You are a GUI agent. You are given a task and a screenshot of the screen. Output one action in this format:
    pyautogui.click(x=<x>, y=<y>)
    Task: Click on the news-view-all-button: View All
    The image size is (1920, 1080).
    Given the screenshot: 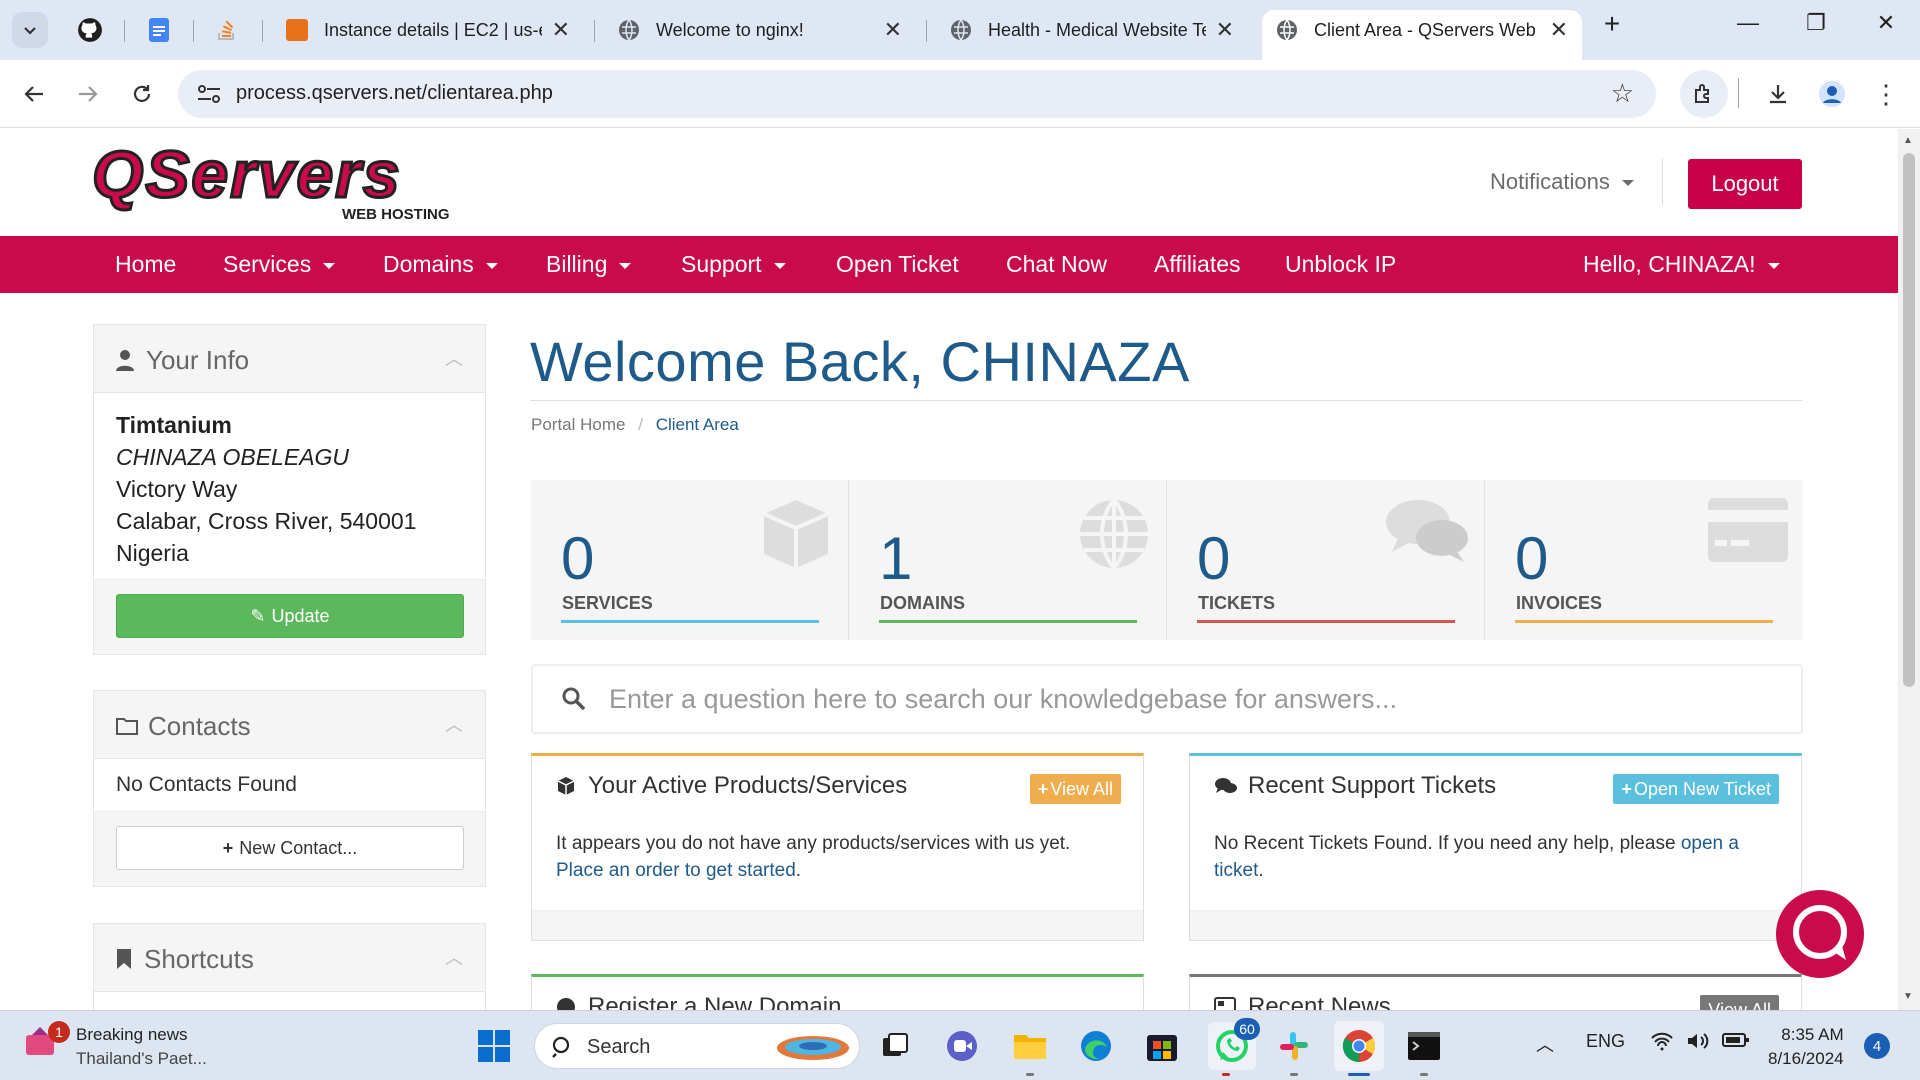 What is the action you would take?
    pyautogui.click(x=1739, y=1002)
    